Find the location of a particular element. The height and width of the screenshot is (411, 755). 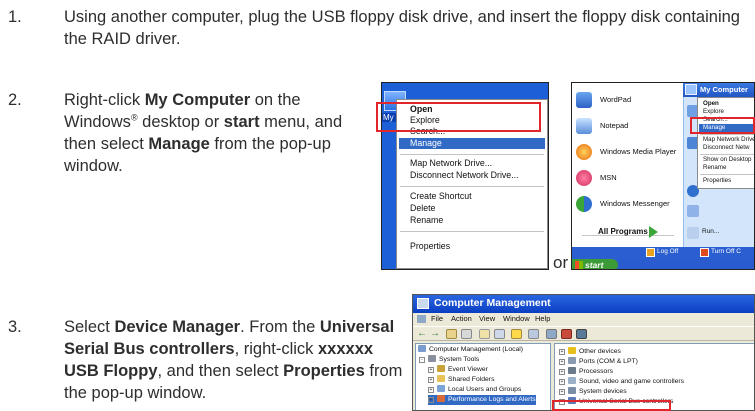

sound-icon is located at coordinates (572, 380).